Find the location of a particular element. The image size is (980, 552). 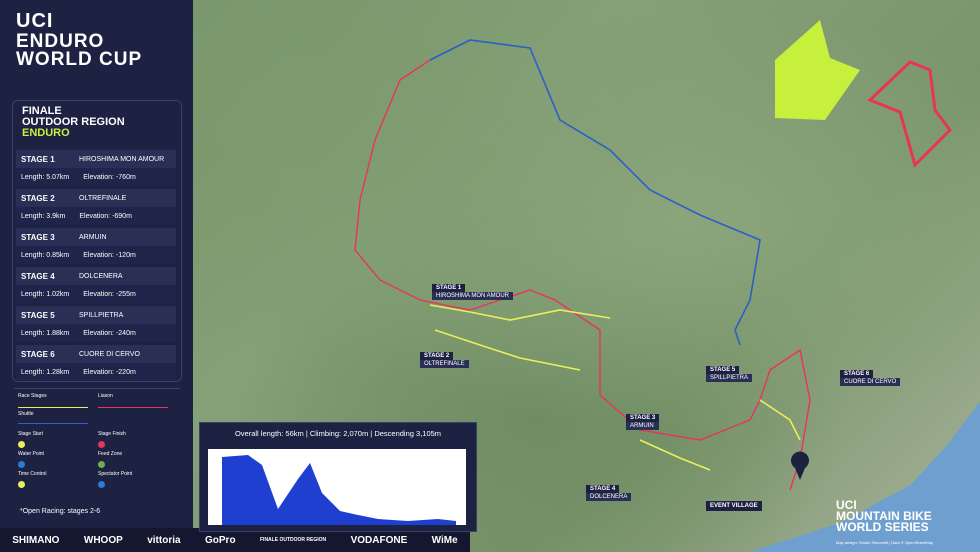

sponsor-logo: VODAFONE is located at coordinates (379, 540).